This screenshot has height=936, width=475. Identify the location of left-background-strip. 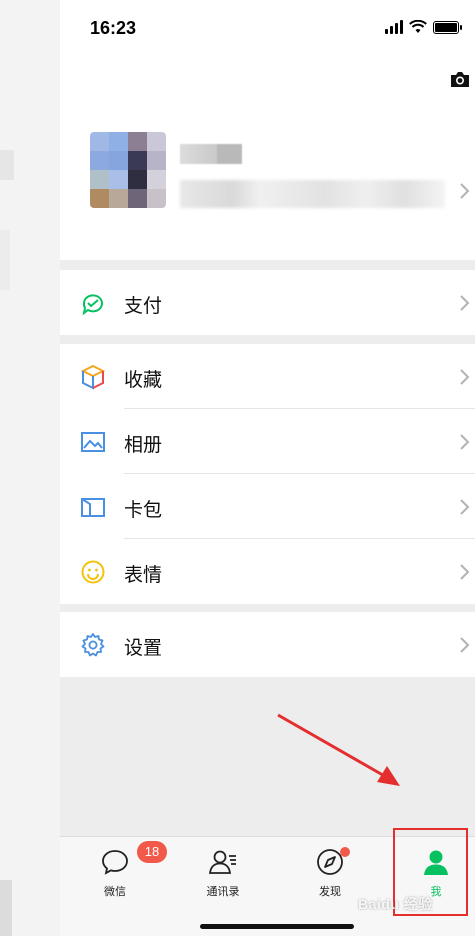
(30, 468).